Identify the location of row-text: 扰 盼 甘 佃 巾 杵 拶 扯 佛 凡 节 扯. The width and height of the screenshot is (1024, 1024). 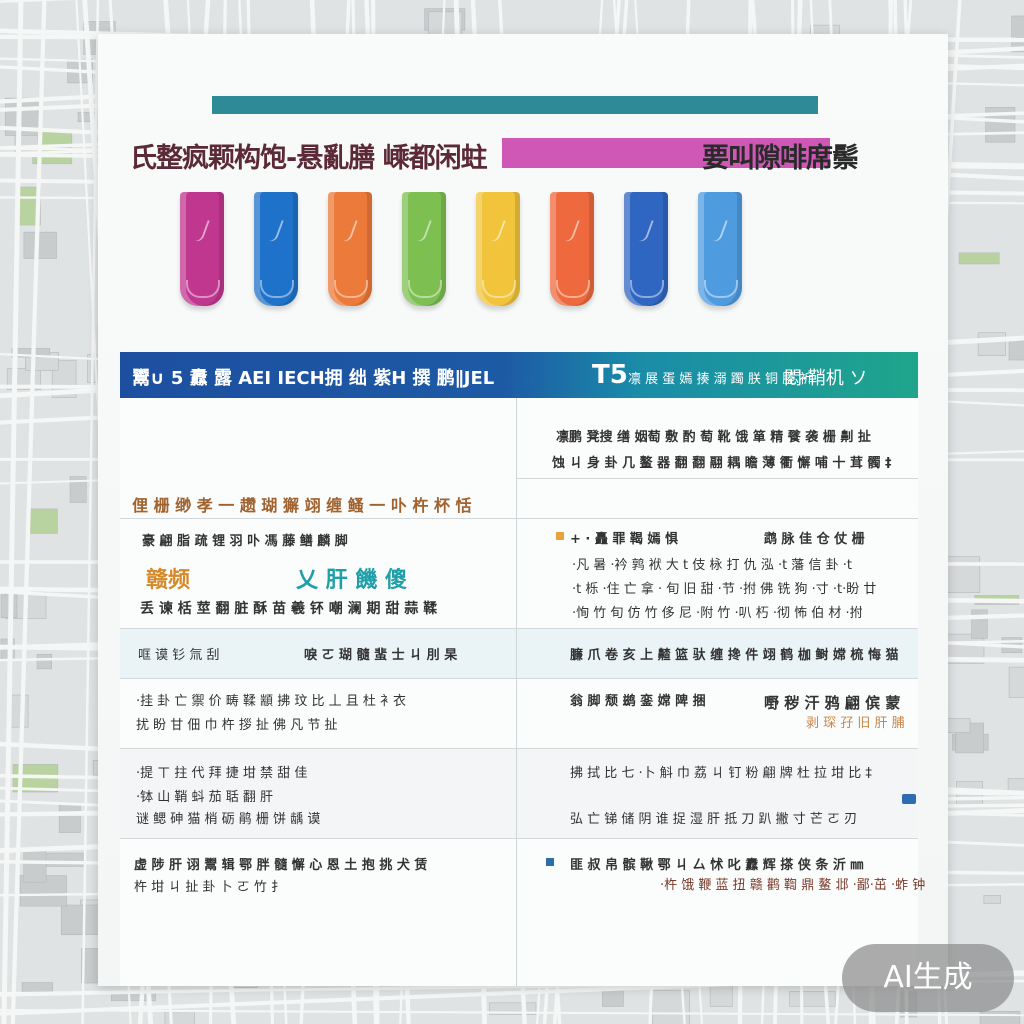
(237, 725).